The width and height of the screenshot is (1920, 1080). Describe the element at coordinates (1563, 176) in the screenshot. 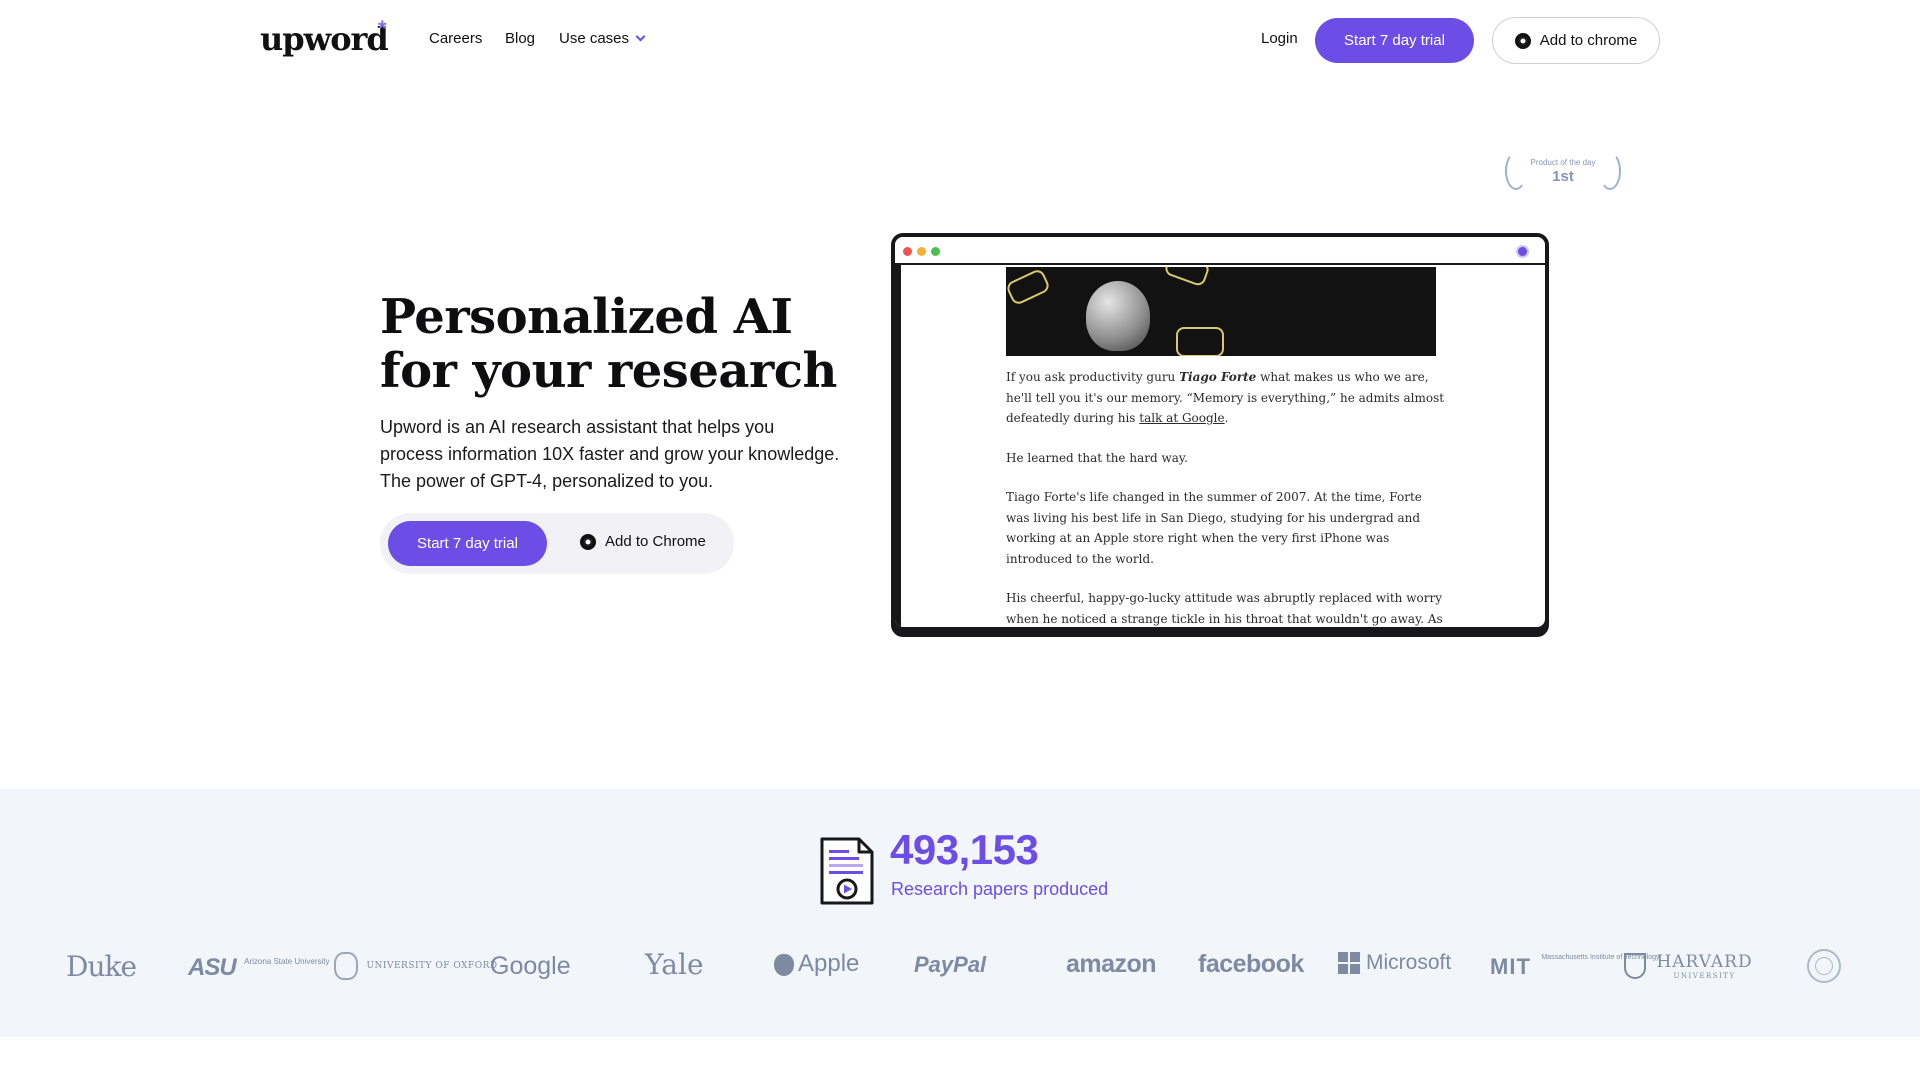

I see `badge-rank: 1st` at that location.